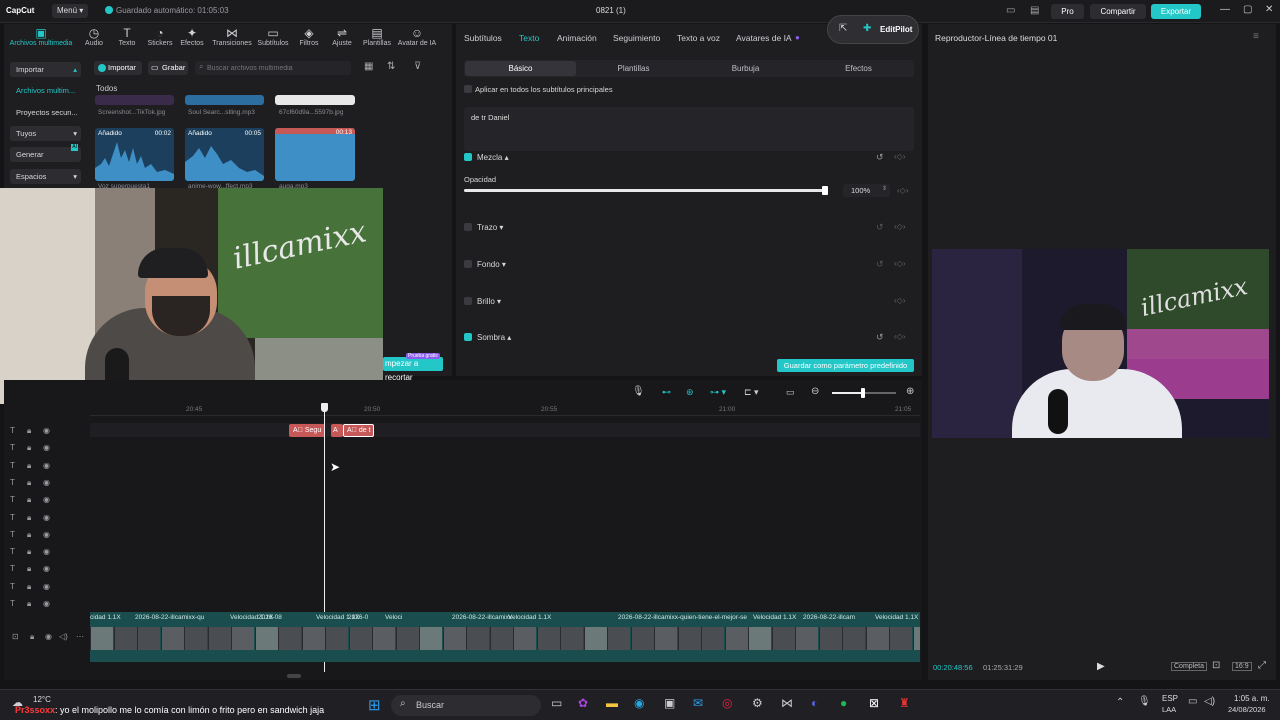 The height and width of the screenshot is (720, 1280). I want to click on link-icon: ⊷, so click(666, 392).